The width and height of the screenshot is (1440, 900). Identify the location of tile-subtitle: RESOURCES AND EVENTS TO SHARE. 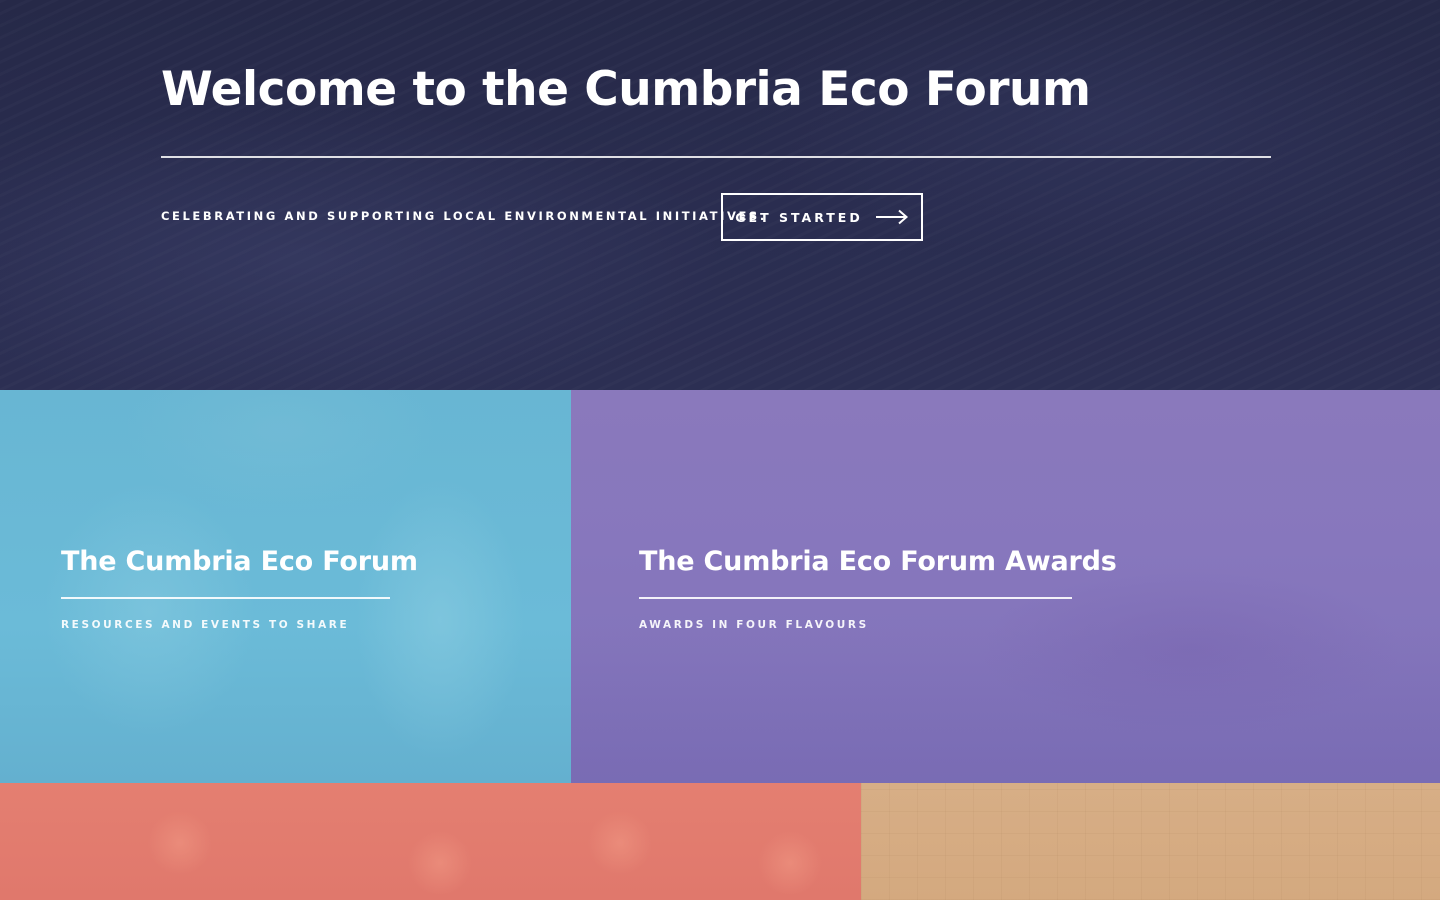
(205, 625).